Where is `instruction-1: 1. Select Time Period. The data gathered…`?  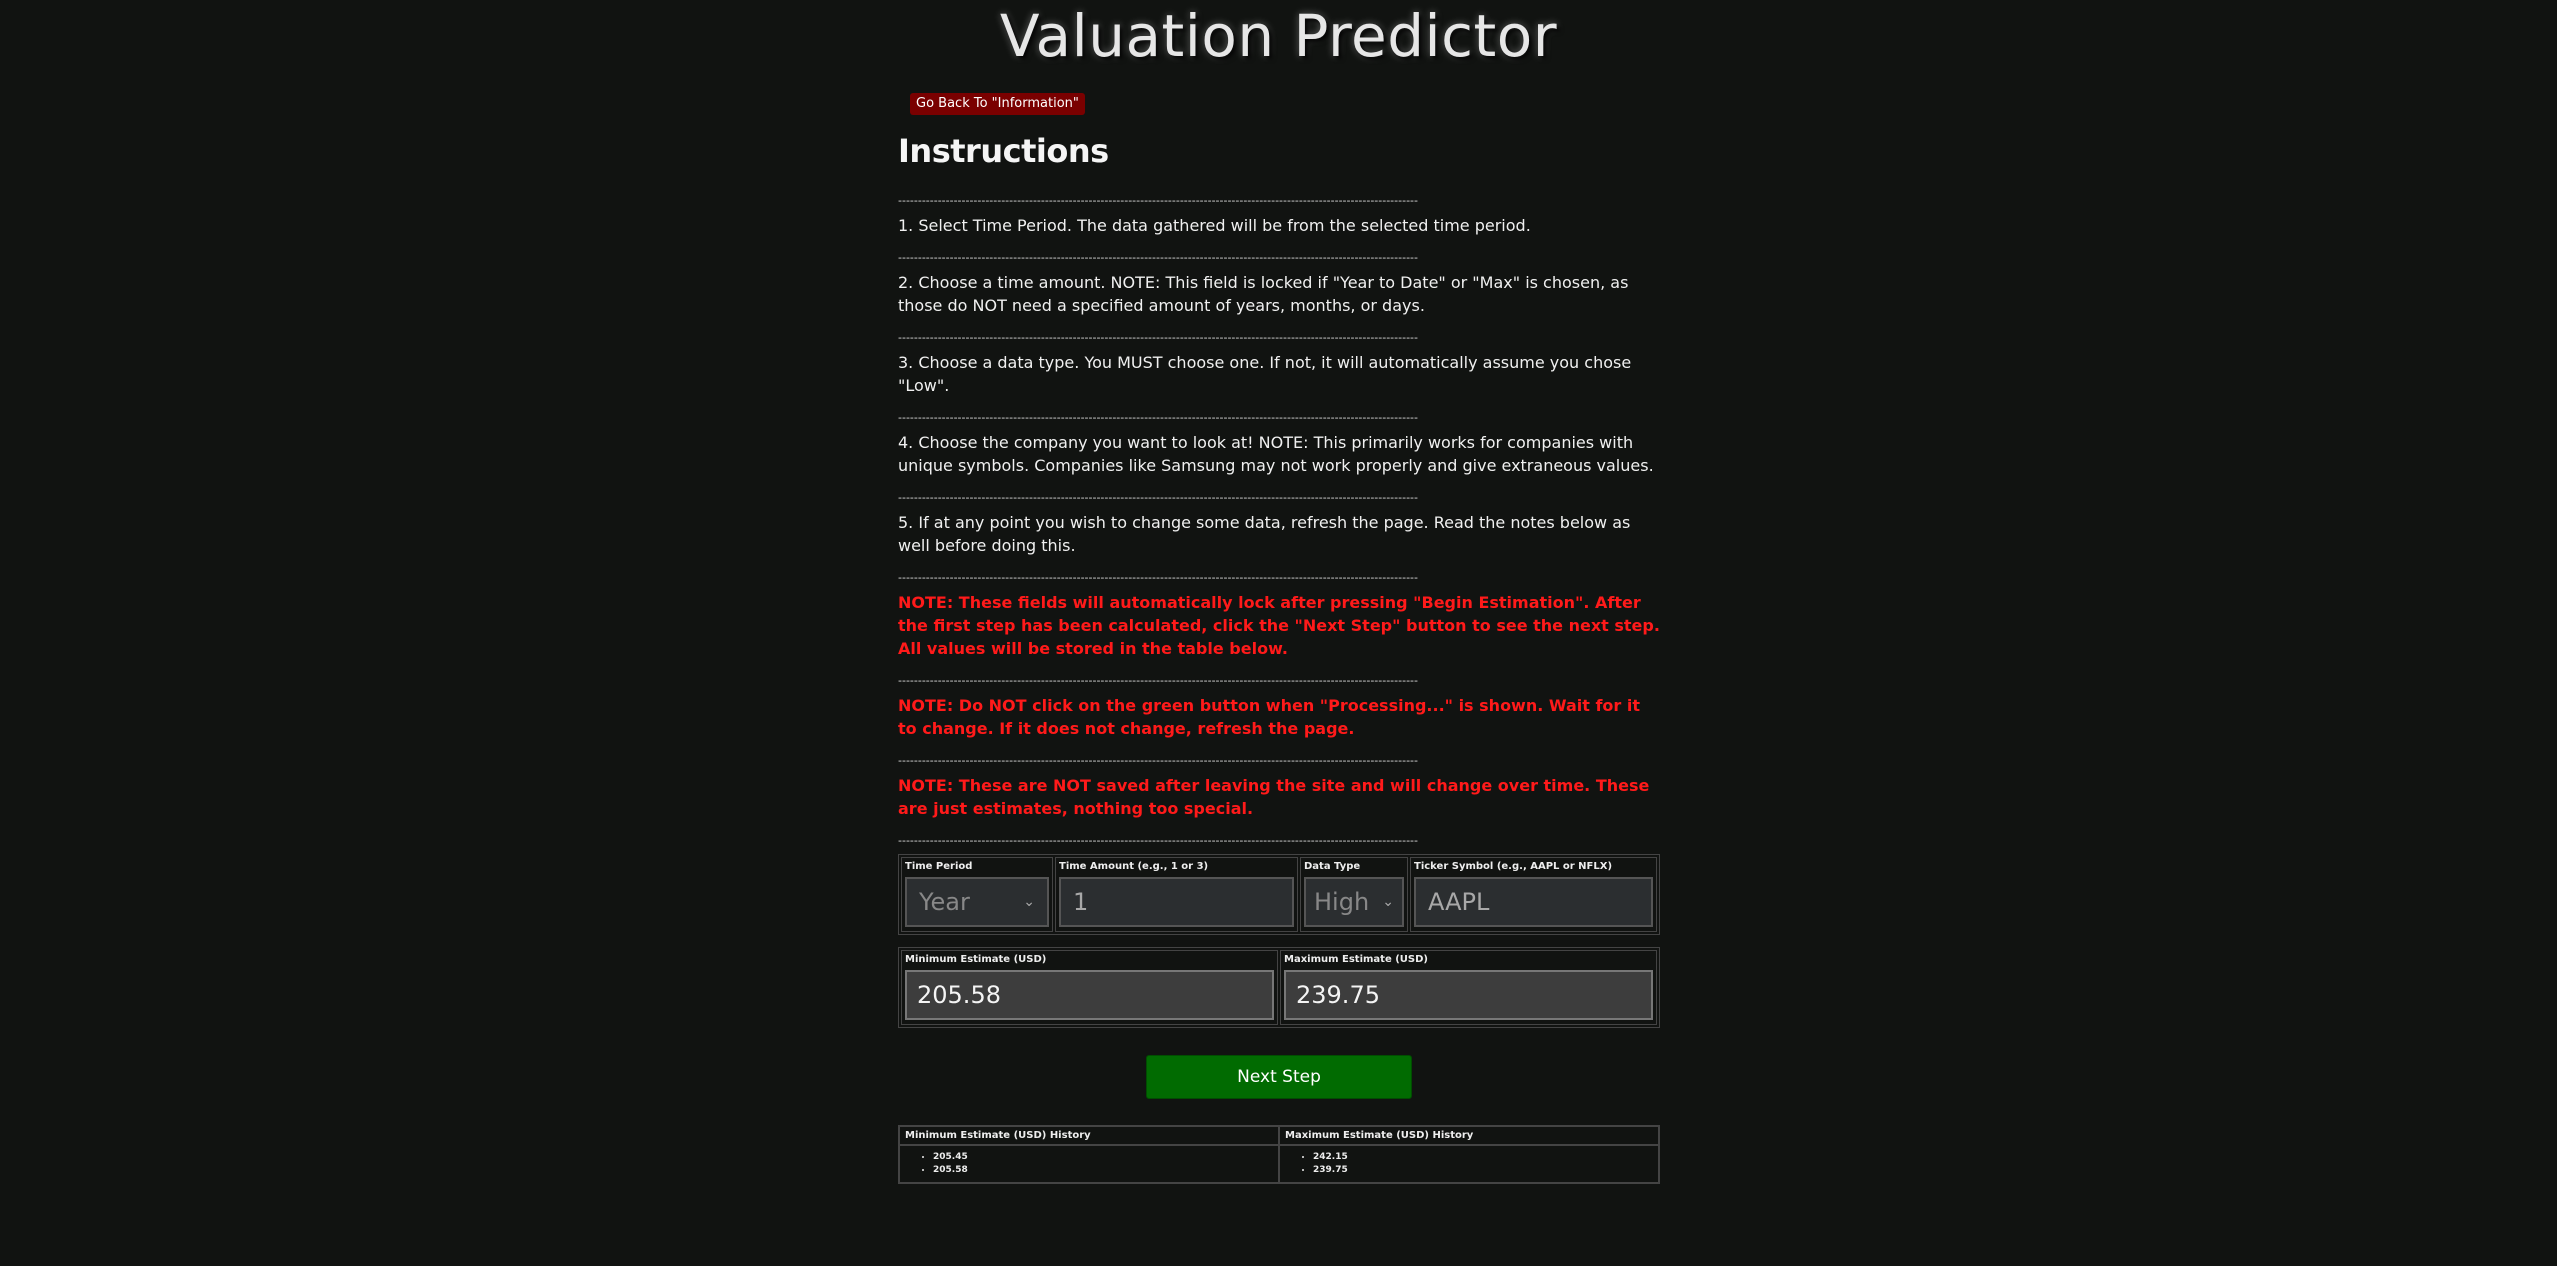
instruction-1: 1. Select Time Period. The data gathered… is located at coordinates (1214, 225).